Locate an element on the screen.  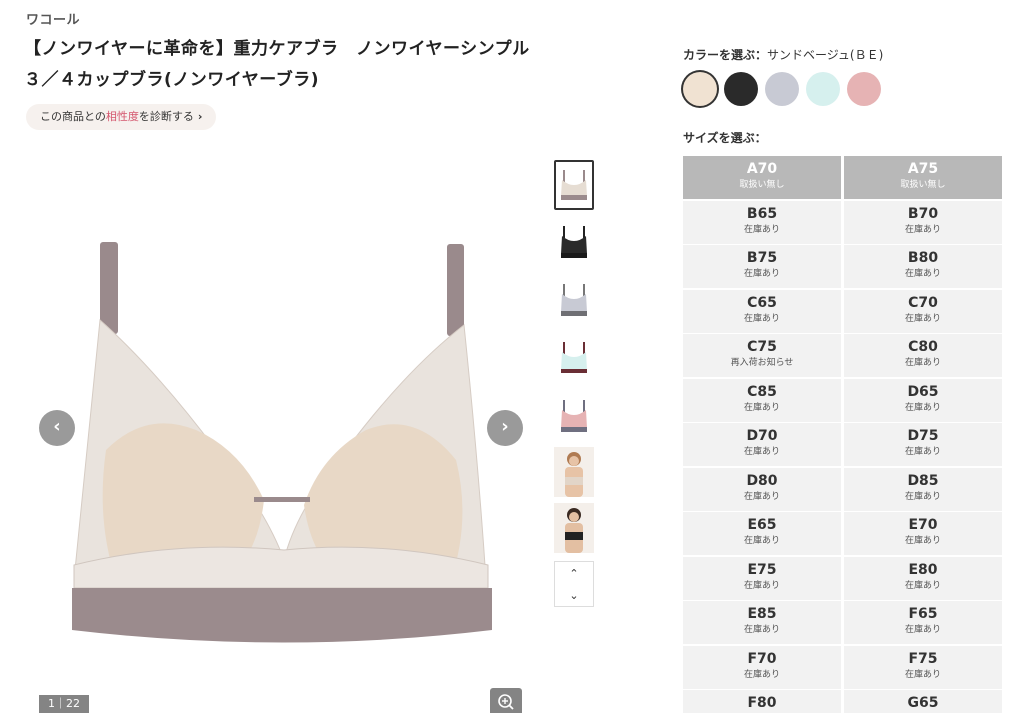
size-option-c85: C85 在庫あり is located at coordinates (762, 400).